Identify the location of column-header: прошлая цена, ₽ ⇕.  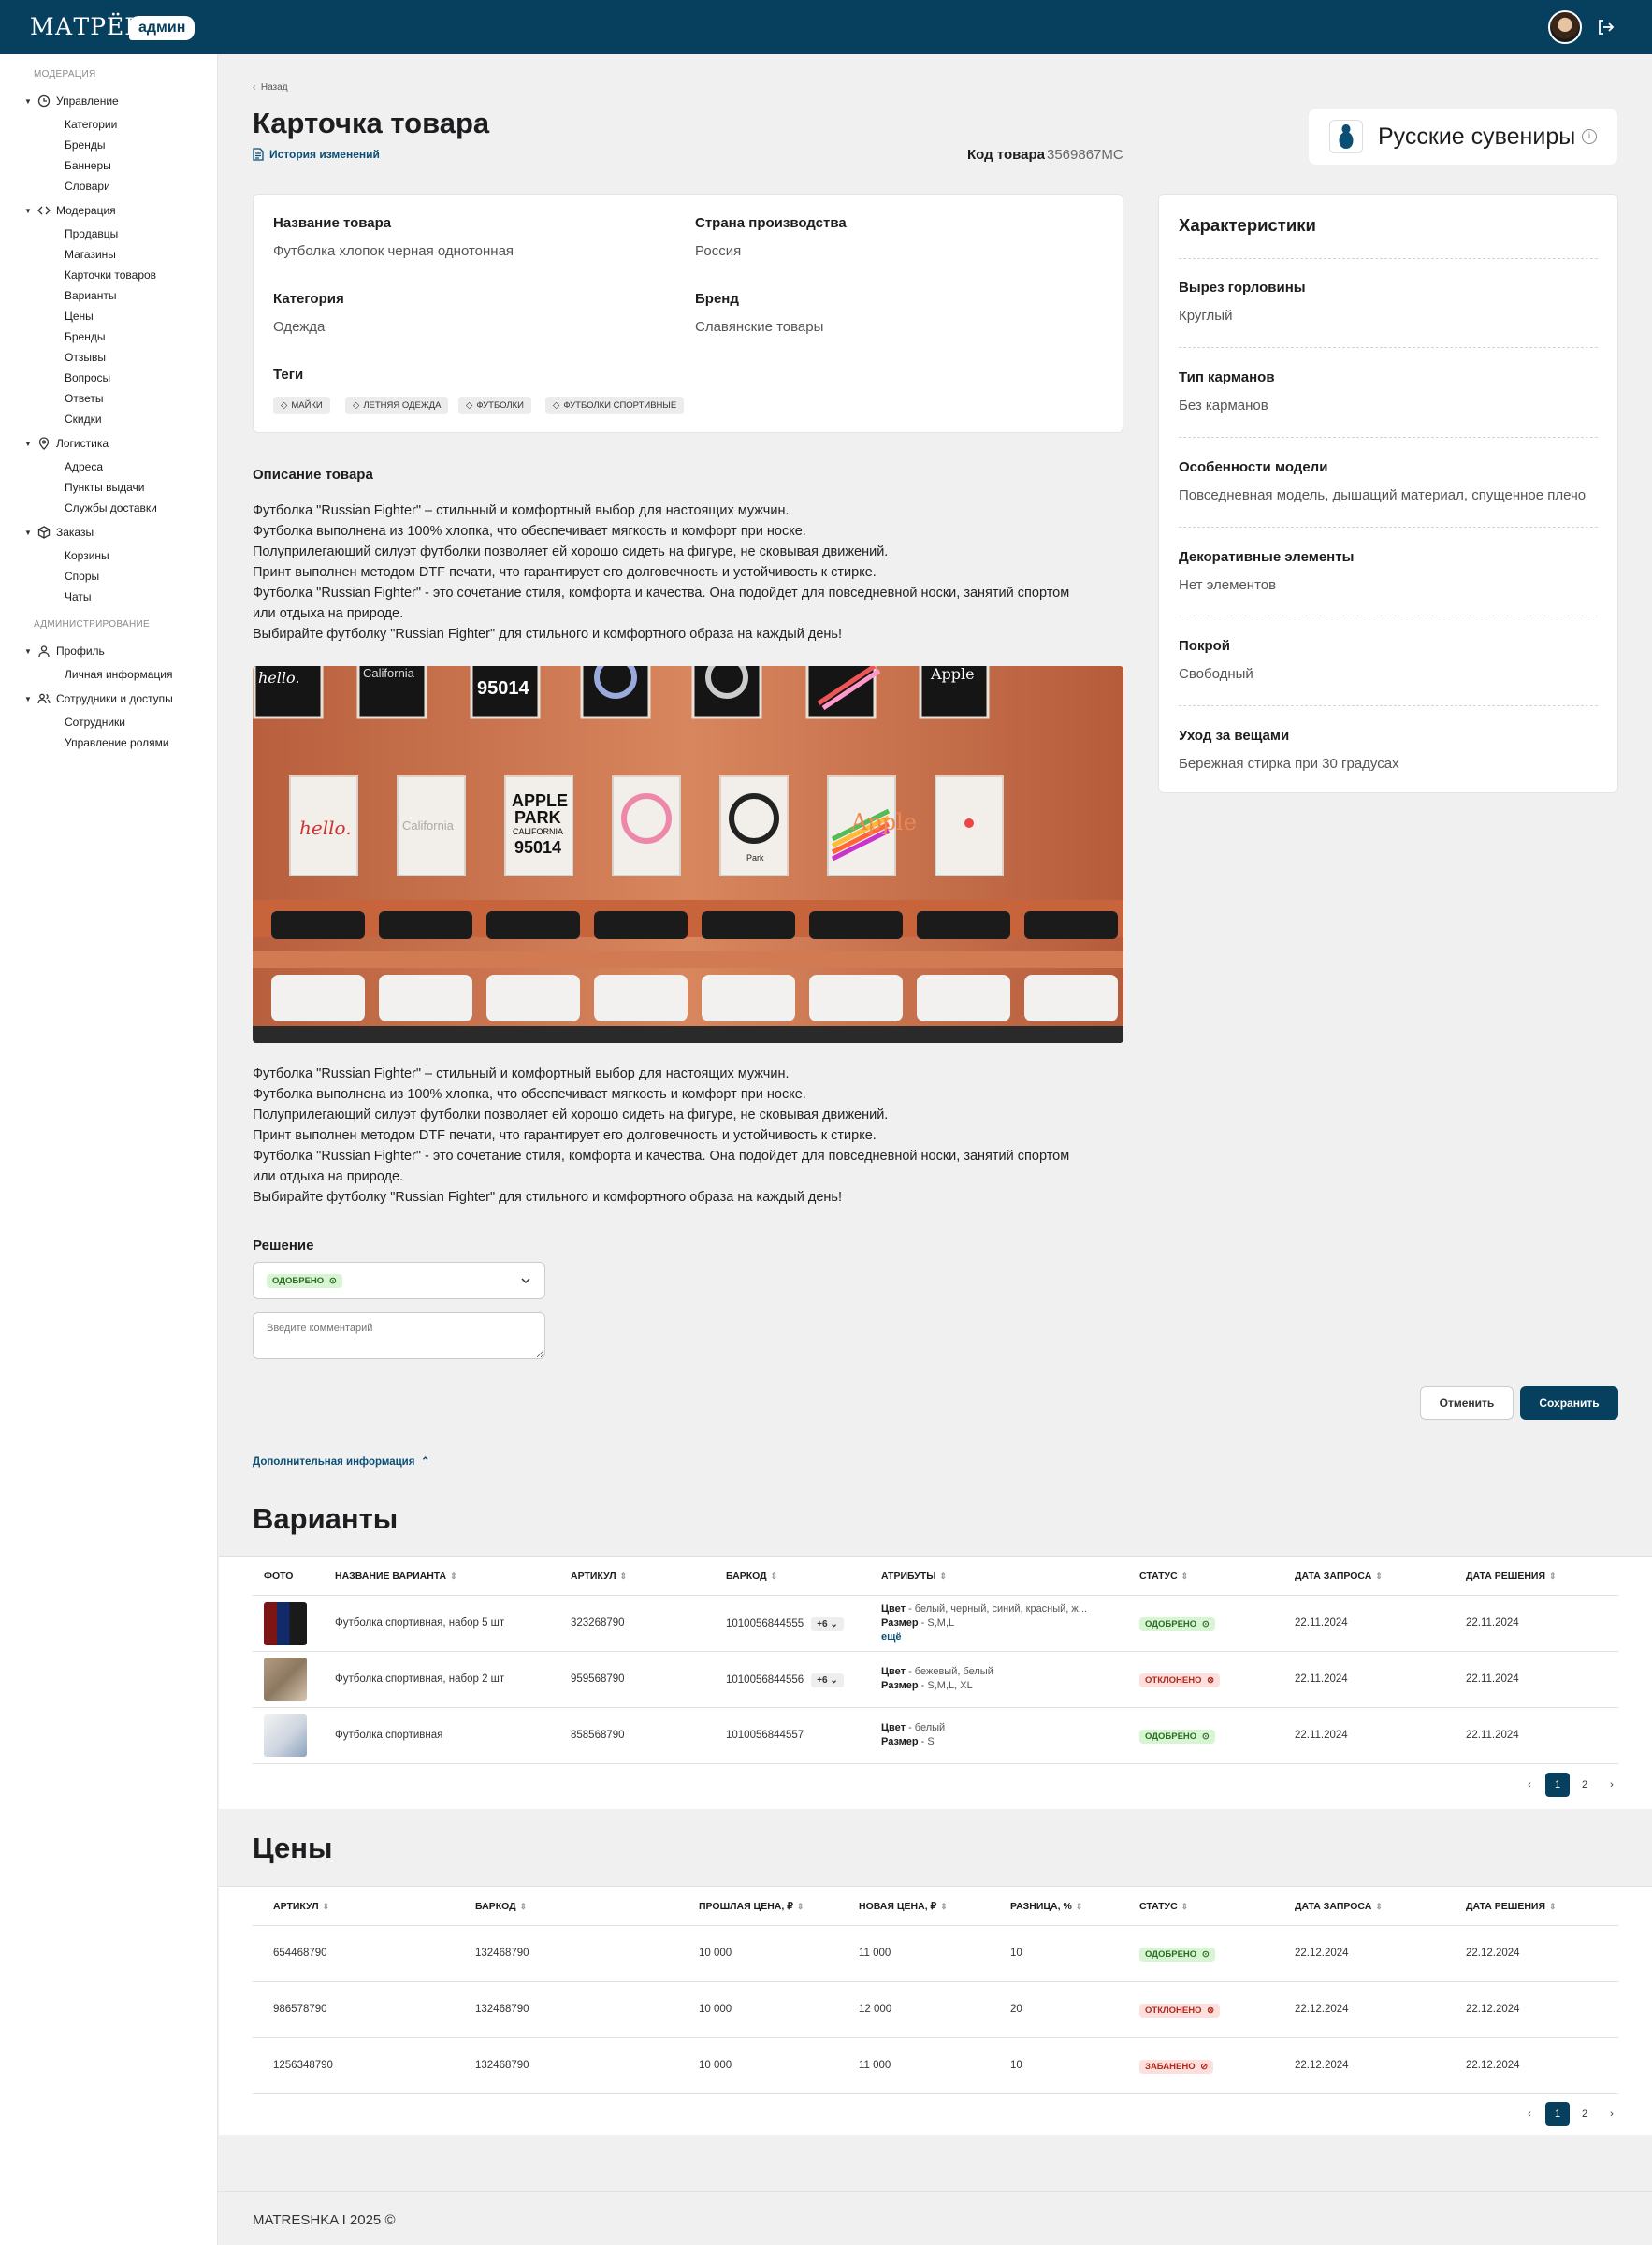
(751, 1907).